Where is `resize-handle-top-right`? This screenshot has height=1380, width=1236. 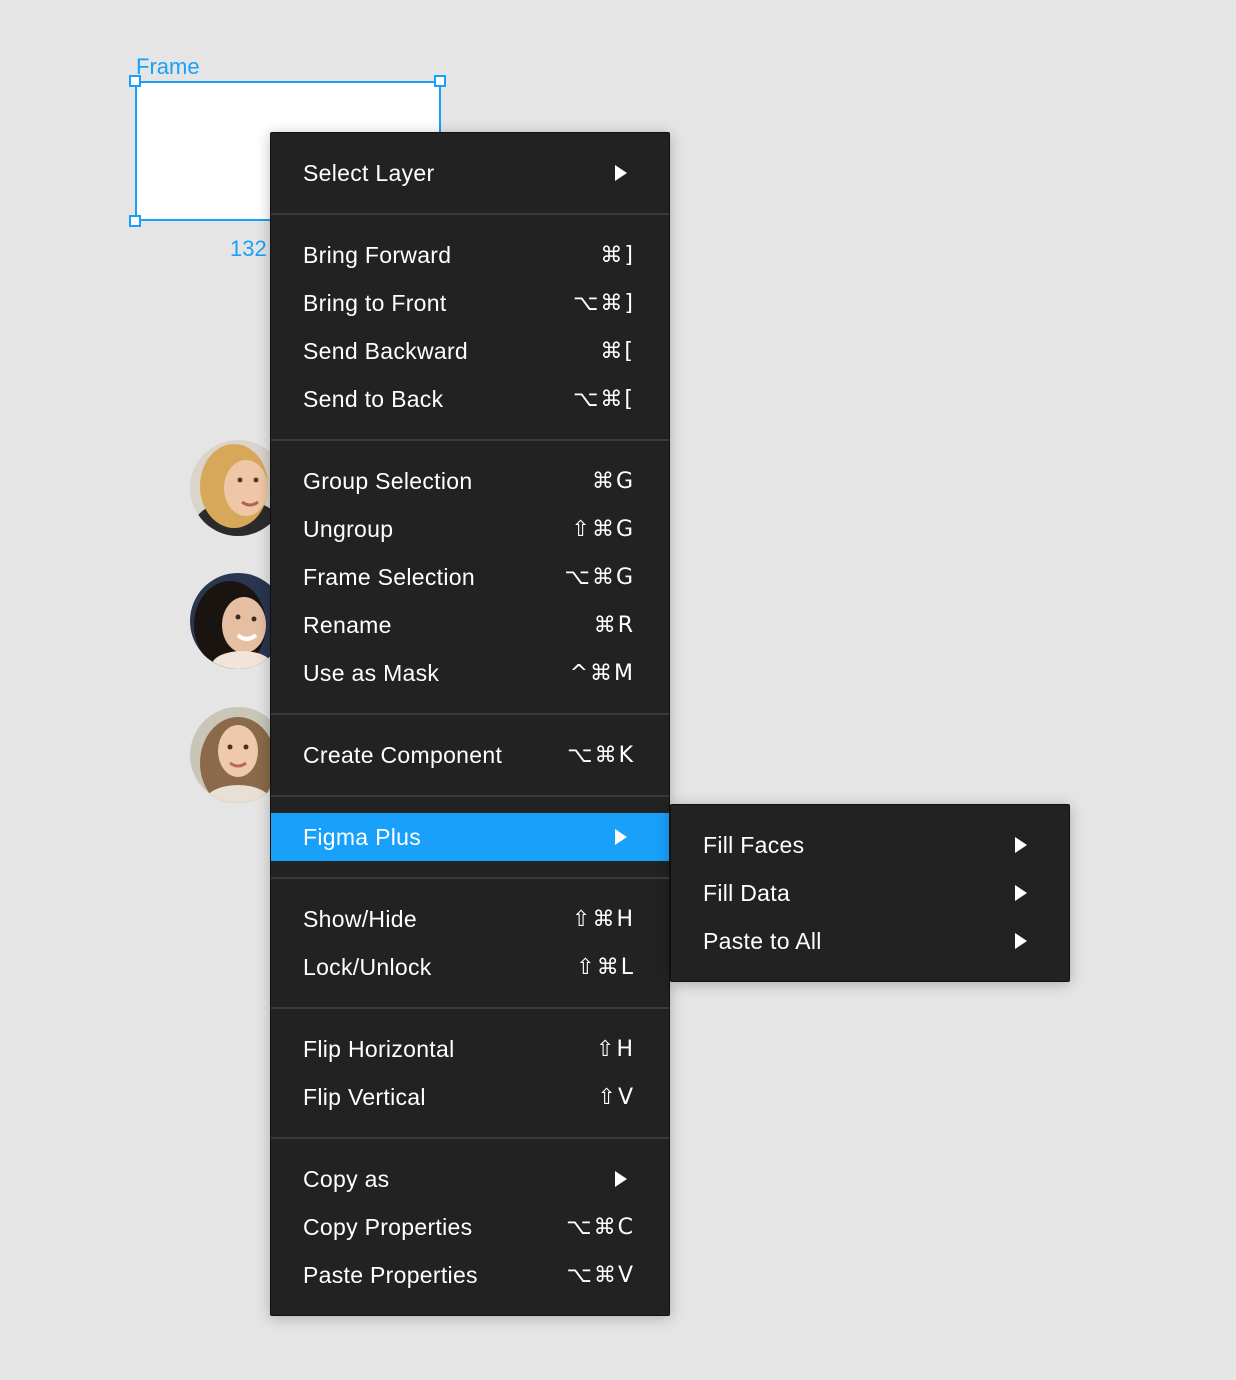
resize-handle-top-right is located at coordinates (440, 81).